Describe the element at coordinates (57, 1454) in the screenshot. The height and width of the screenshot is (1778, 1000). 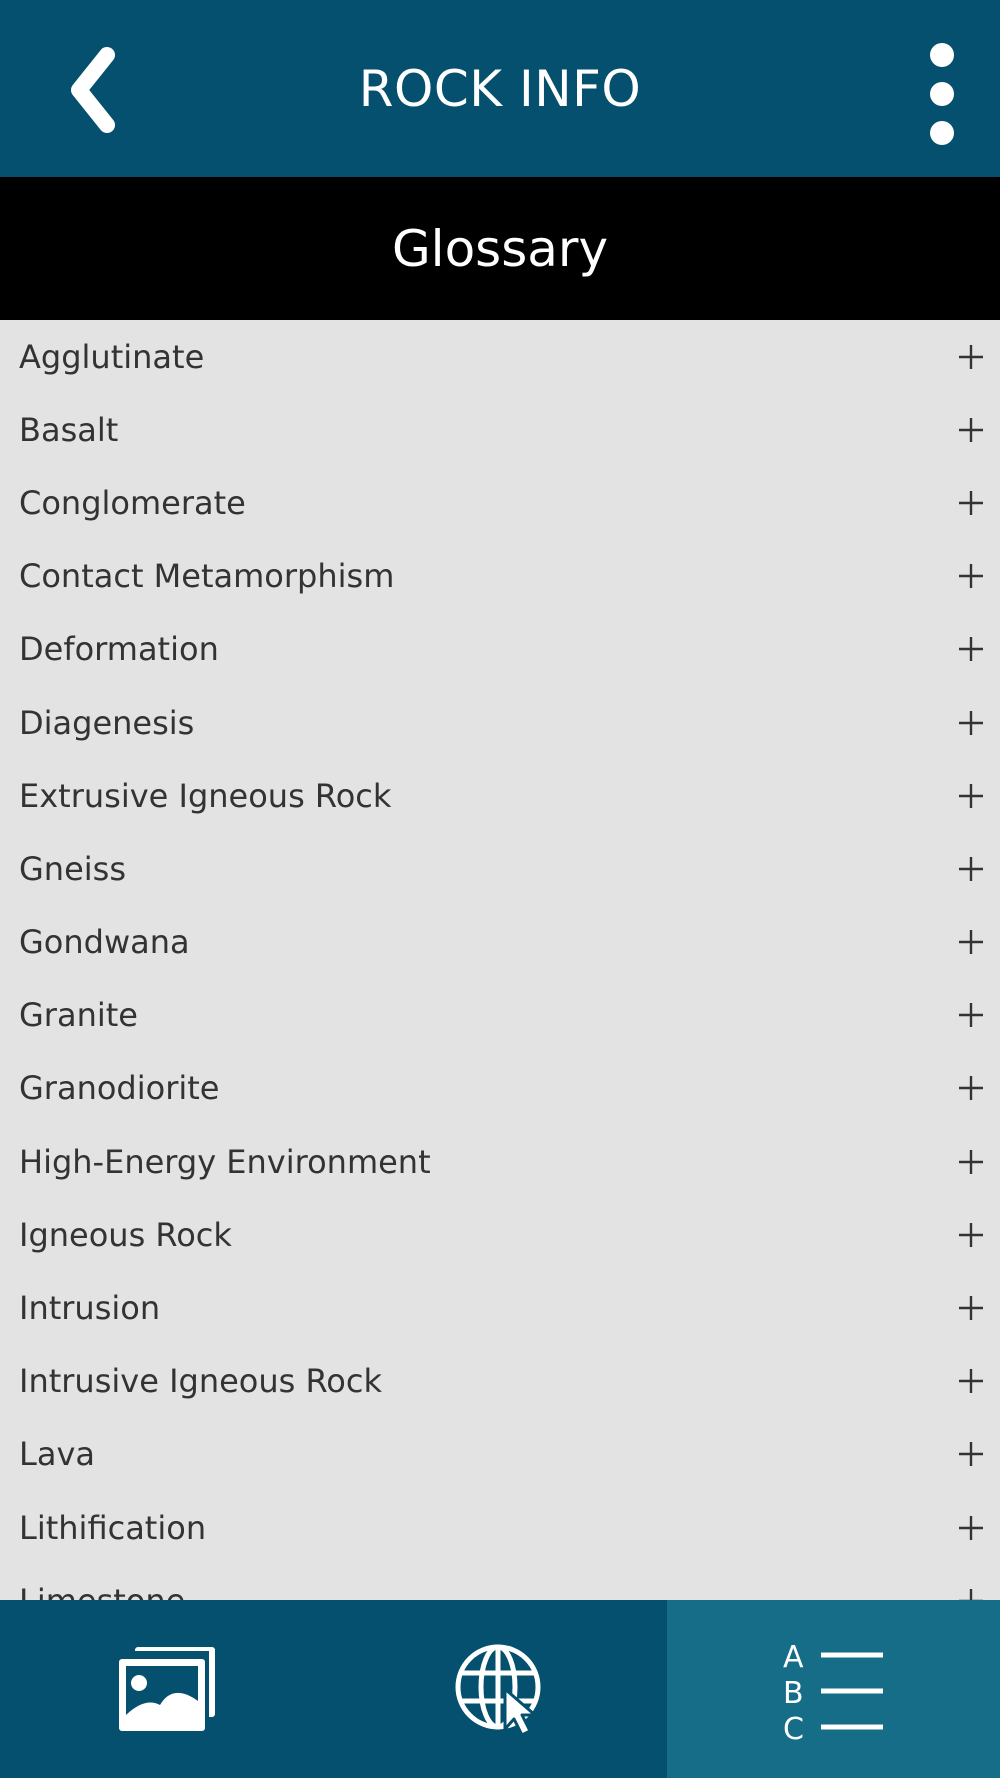
I see `glossary-term-label: Lava` at that location.